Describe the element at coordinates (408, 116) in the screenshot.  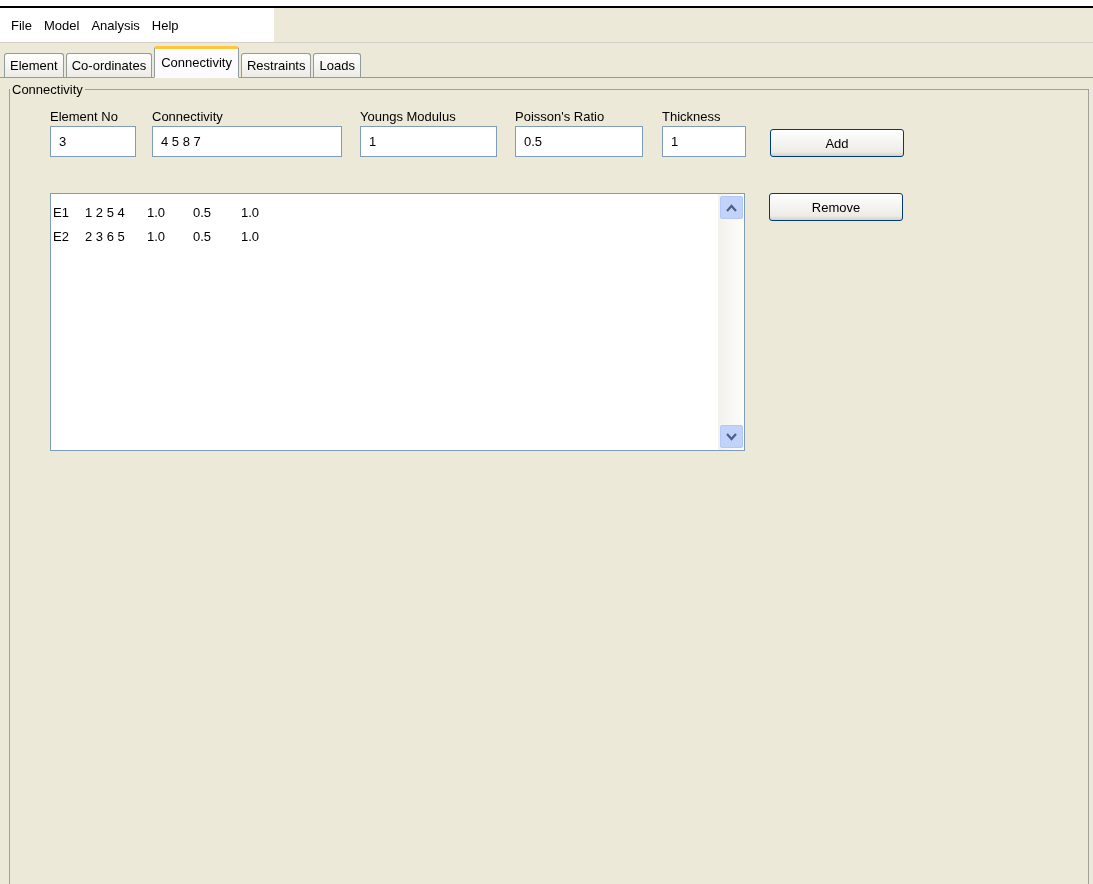
I see `field-label: Youngs Modulus` at that location.